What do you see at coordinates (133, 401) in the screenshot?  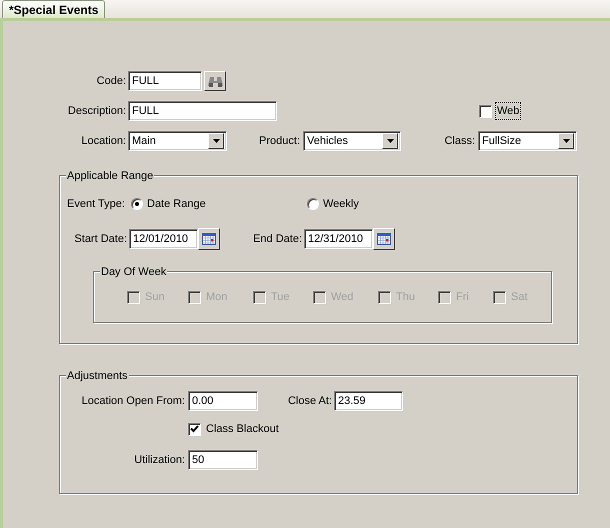 I see `field-label: Location Open From:` at bounding box center [133, 401].